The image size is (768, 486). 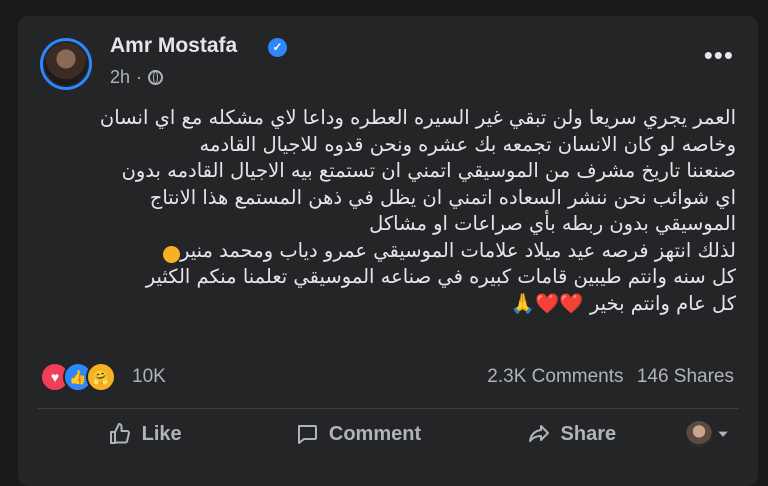 I want to click on shares-count: 146 Shares, so click(x=685, y=376).